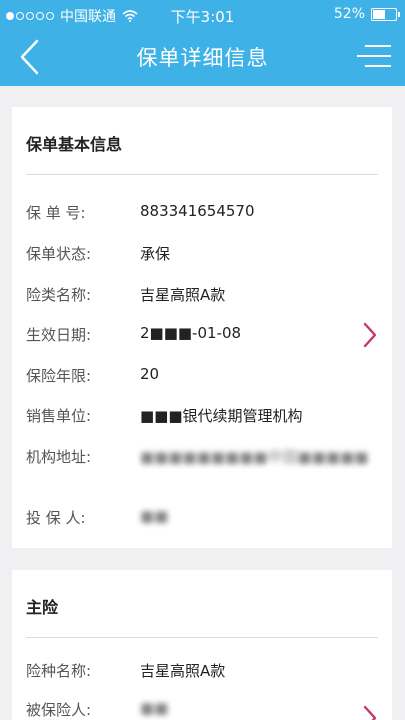  I want to click on insurance-term-row: 保险年限: 20, so click(202, 375).